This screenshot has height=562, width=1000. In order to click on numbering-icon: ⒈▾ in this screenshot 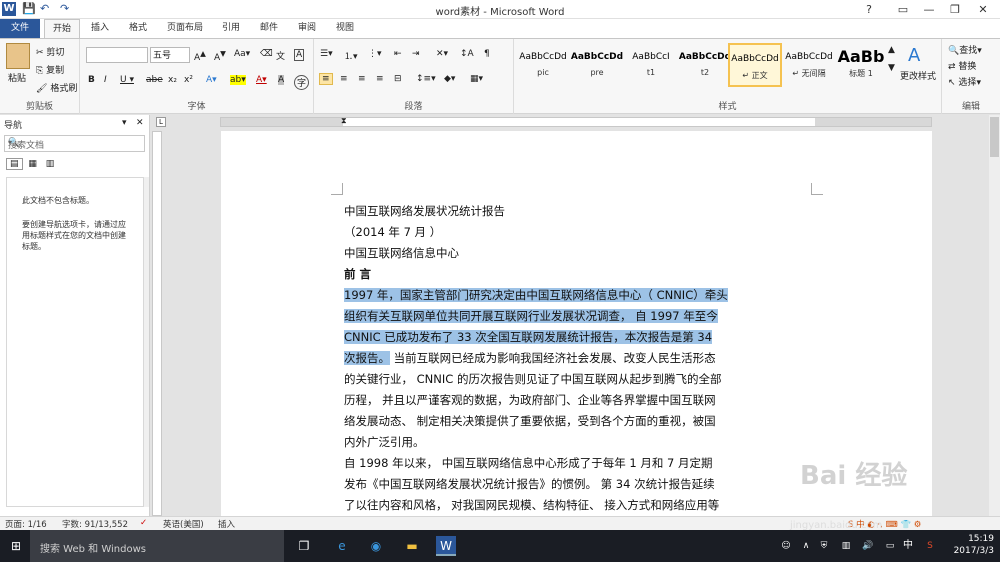, I will do `click(351, 55)`.